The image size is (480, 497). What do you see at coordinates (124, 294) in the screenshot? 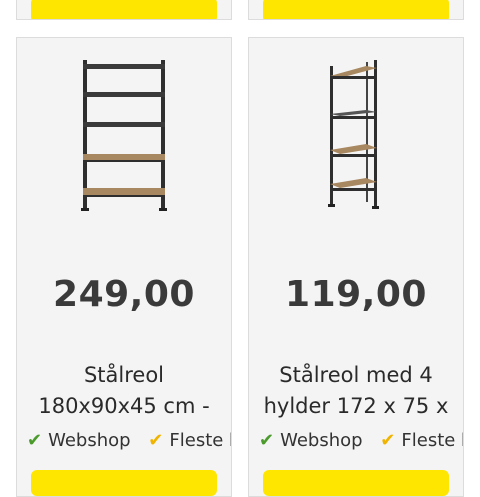
I see `product-price: 249,00` at bounding box center [124, 294].